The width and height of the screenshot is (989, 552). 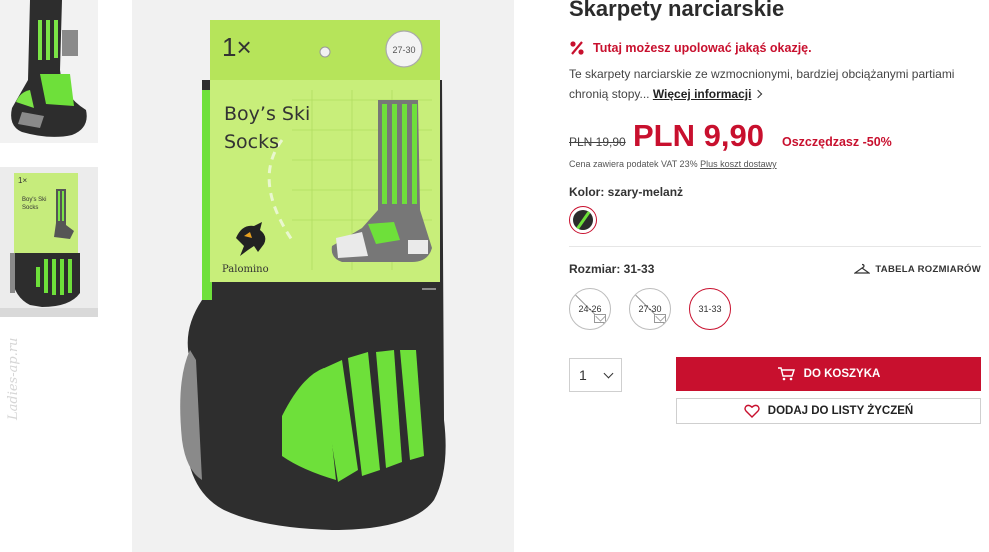 I want to click on thumbnail-sock-side, so click(x=49, y=71).